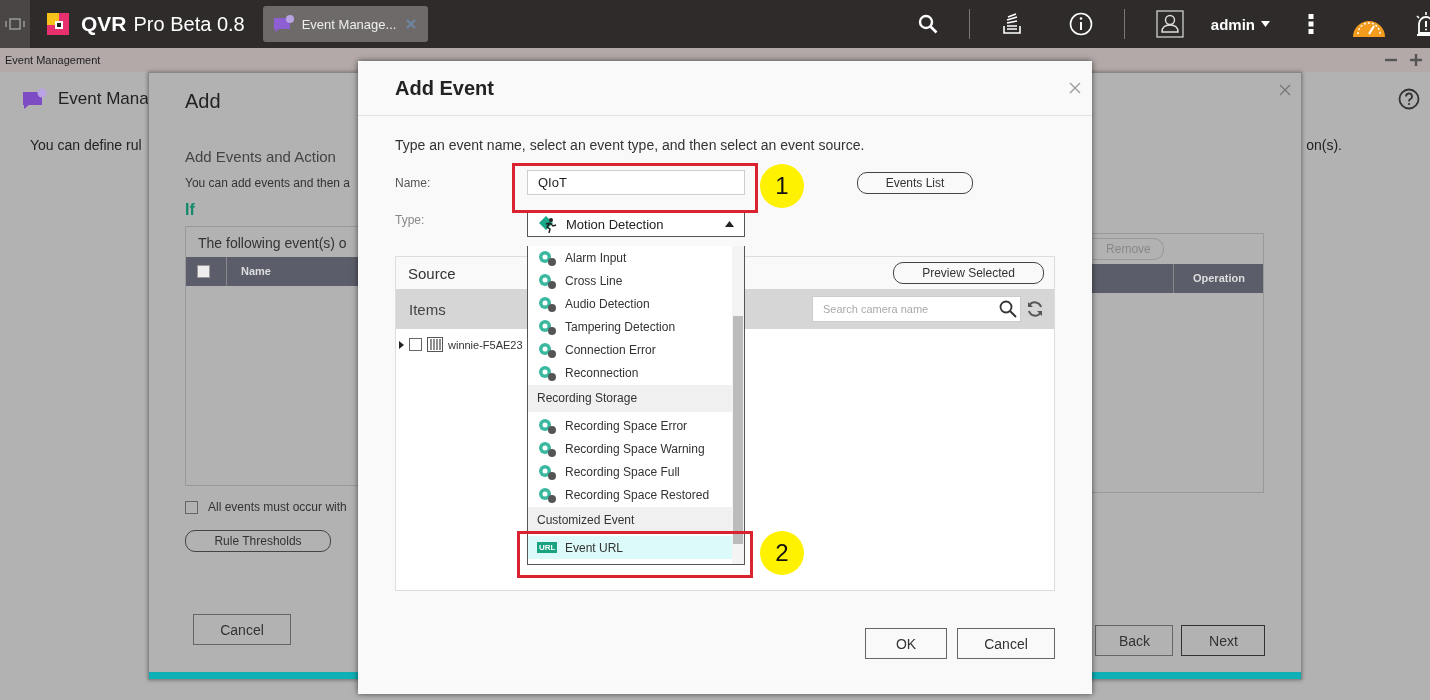  Describe the element at coordinates (444, 88) in the screenshot. I see `dialog-title: Add Event` at that location.